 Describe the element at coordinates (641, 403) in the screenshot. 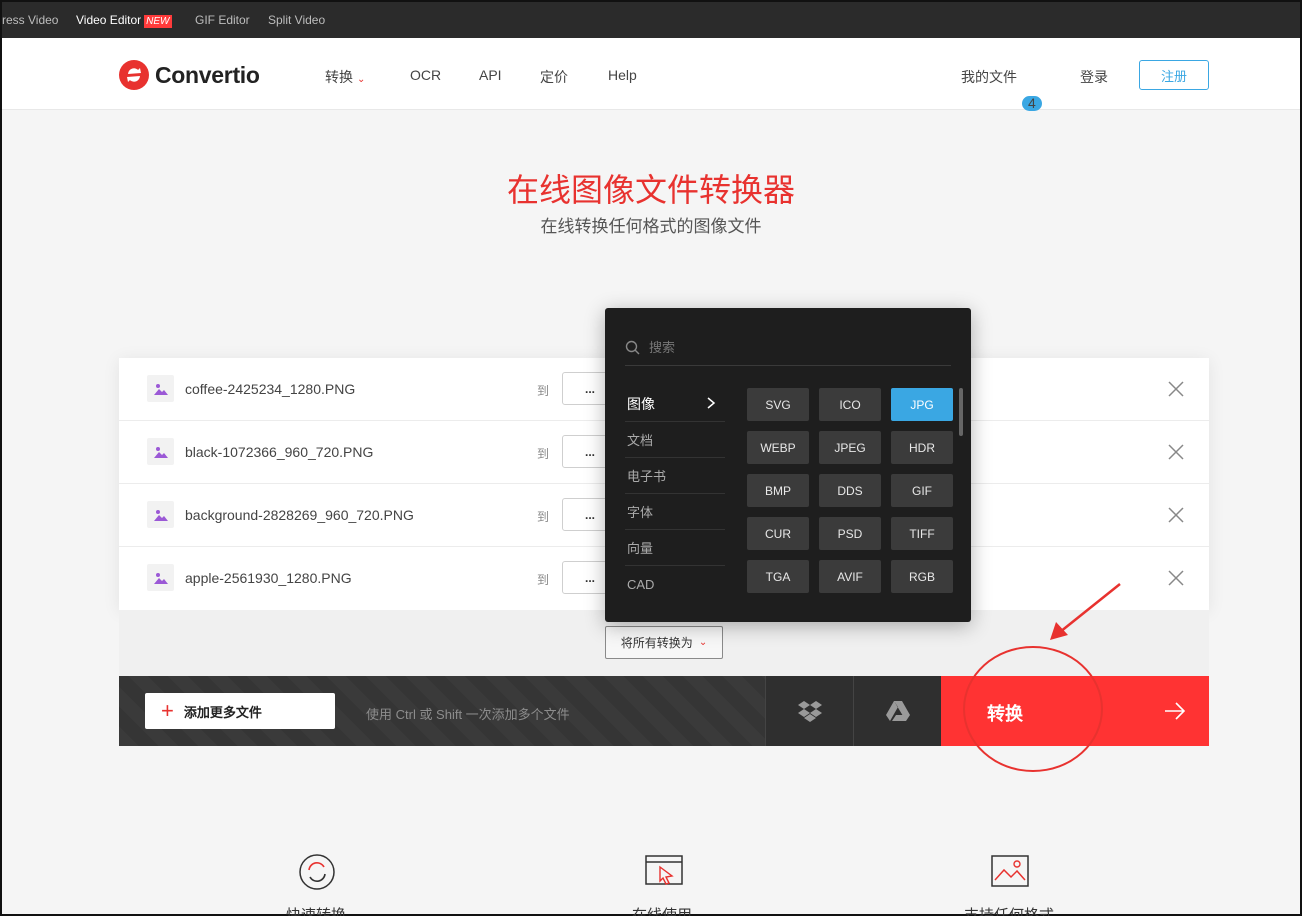

I see `category-label: 图像` at that location.